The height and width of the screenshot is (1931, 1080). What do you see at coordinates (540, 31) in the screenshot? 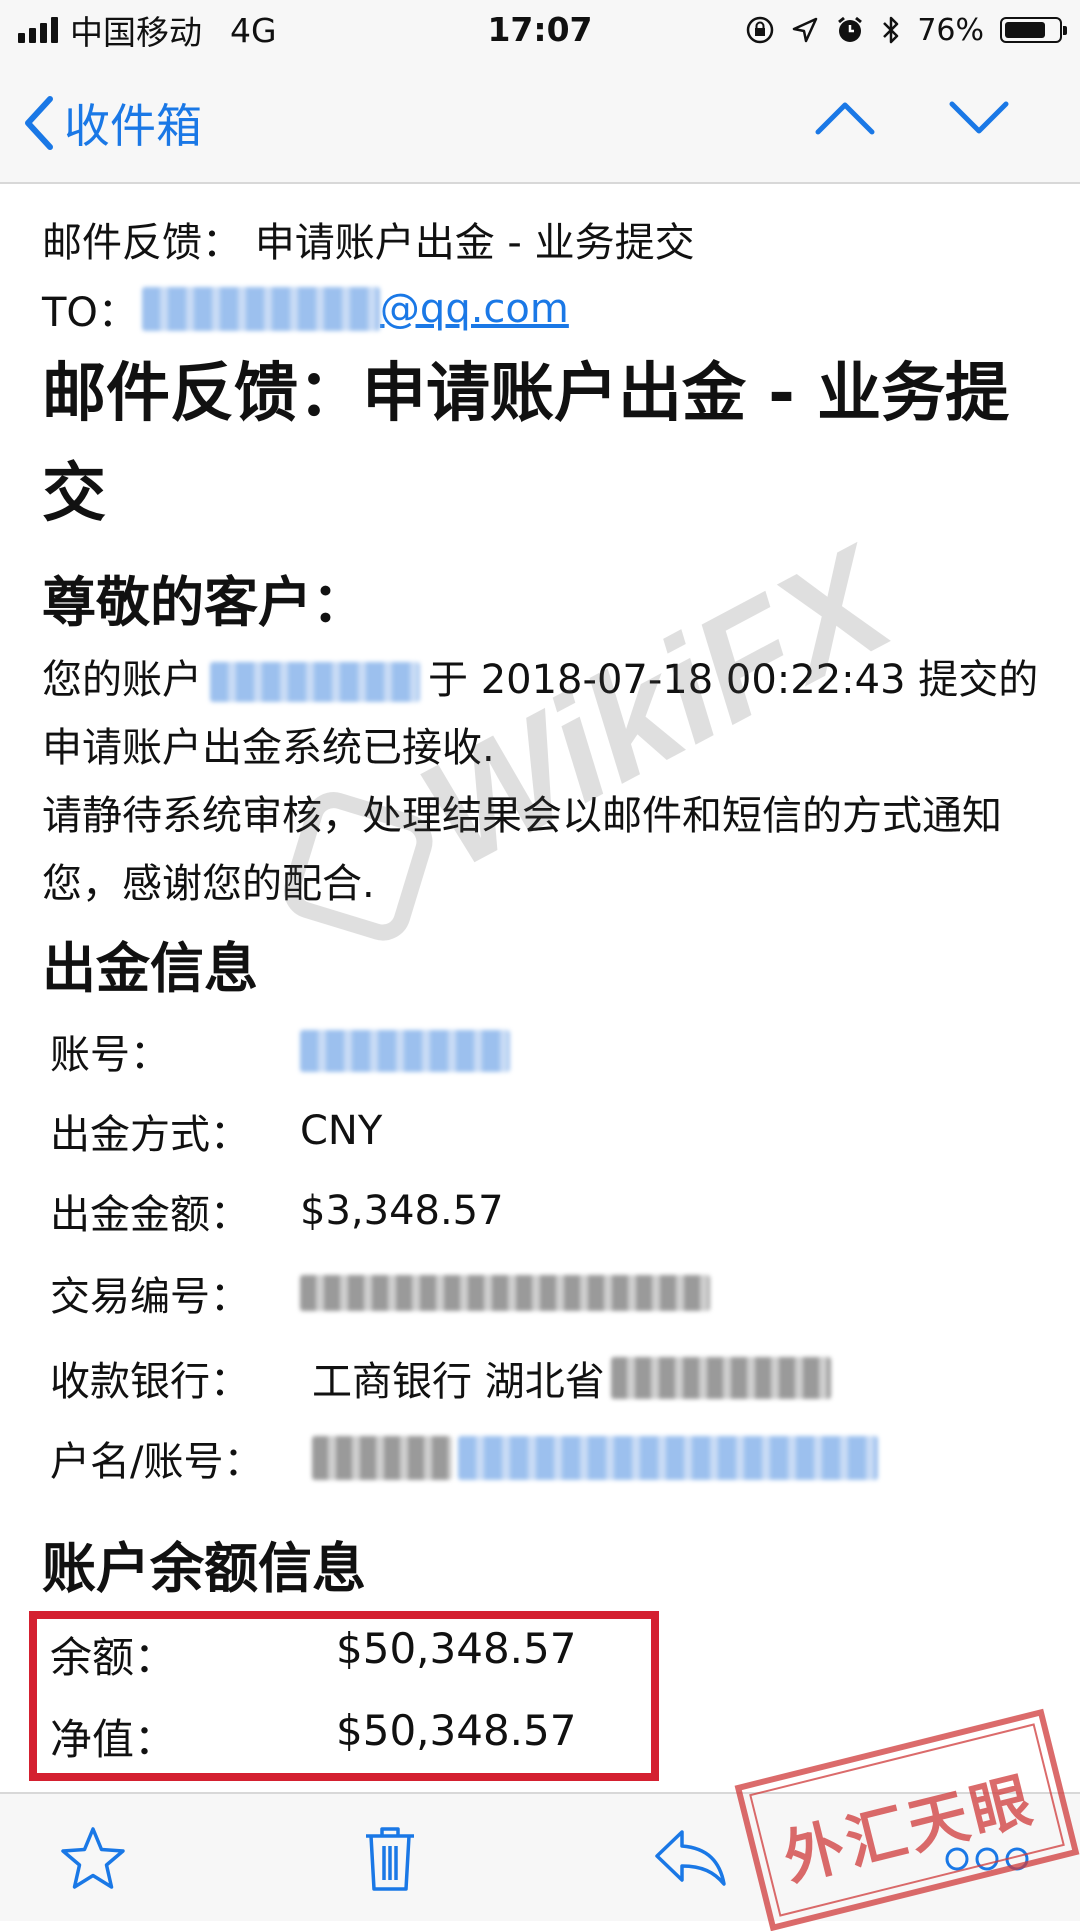
I see `status-bar: 中国移动 4G 17:07 76%` at bounding box center [540, 31].